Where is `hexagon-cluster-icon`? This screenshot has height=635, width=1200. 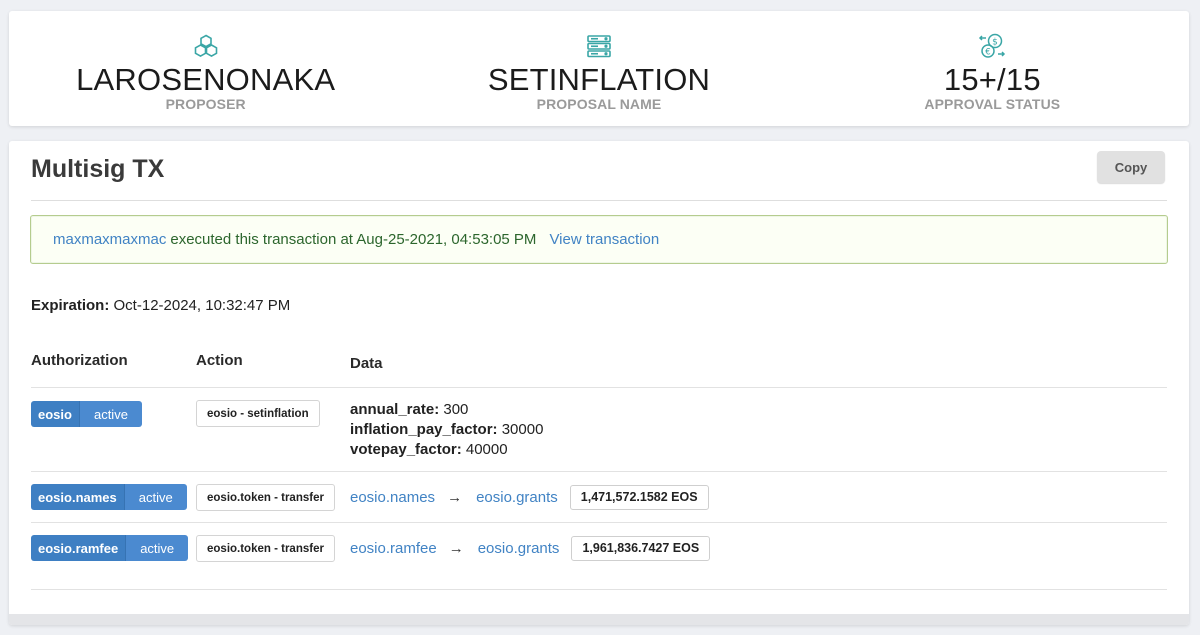
hexagon-cluster-icon is located at coordinates (206, 46).